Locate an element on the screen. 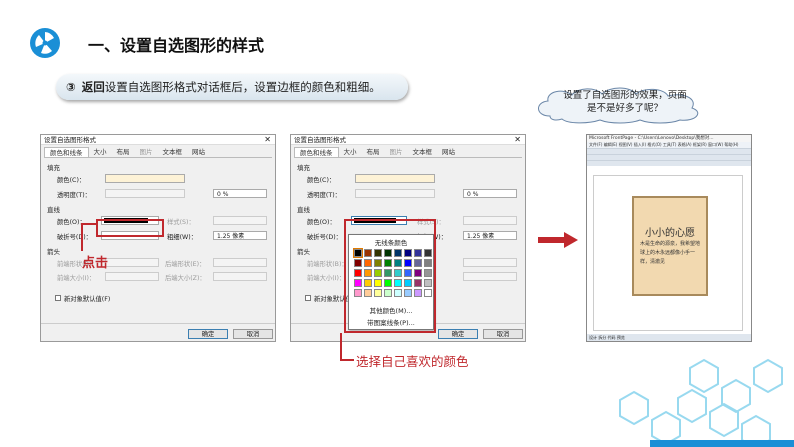 The height and width of the screenshot is (447, 794). logo-icon is located at coordinates (45, 43).